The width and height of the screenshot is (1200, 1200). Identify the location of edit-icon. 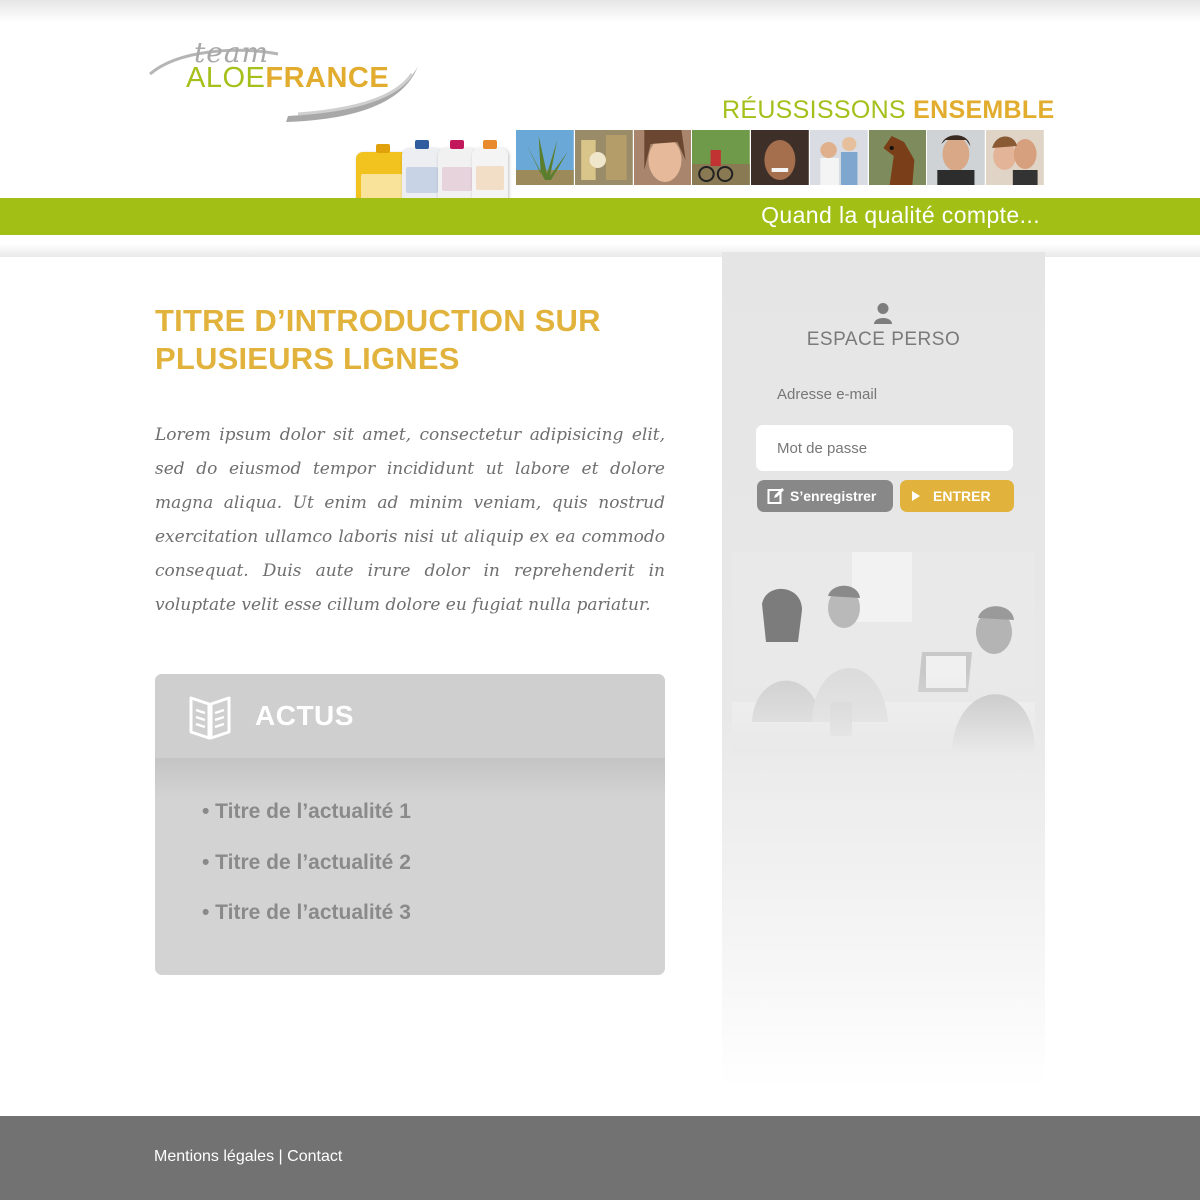
(775, 496).